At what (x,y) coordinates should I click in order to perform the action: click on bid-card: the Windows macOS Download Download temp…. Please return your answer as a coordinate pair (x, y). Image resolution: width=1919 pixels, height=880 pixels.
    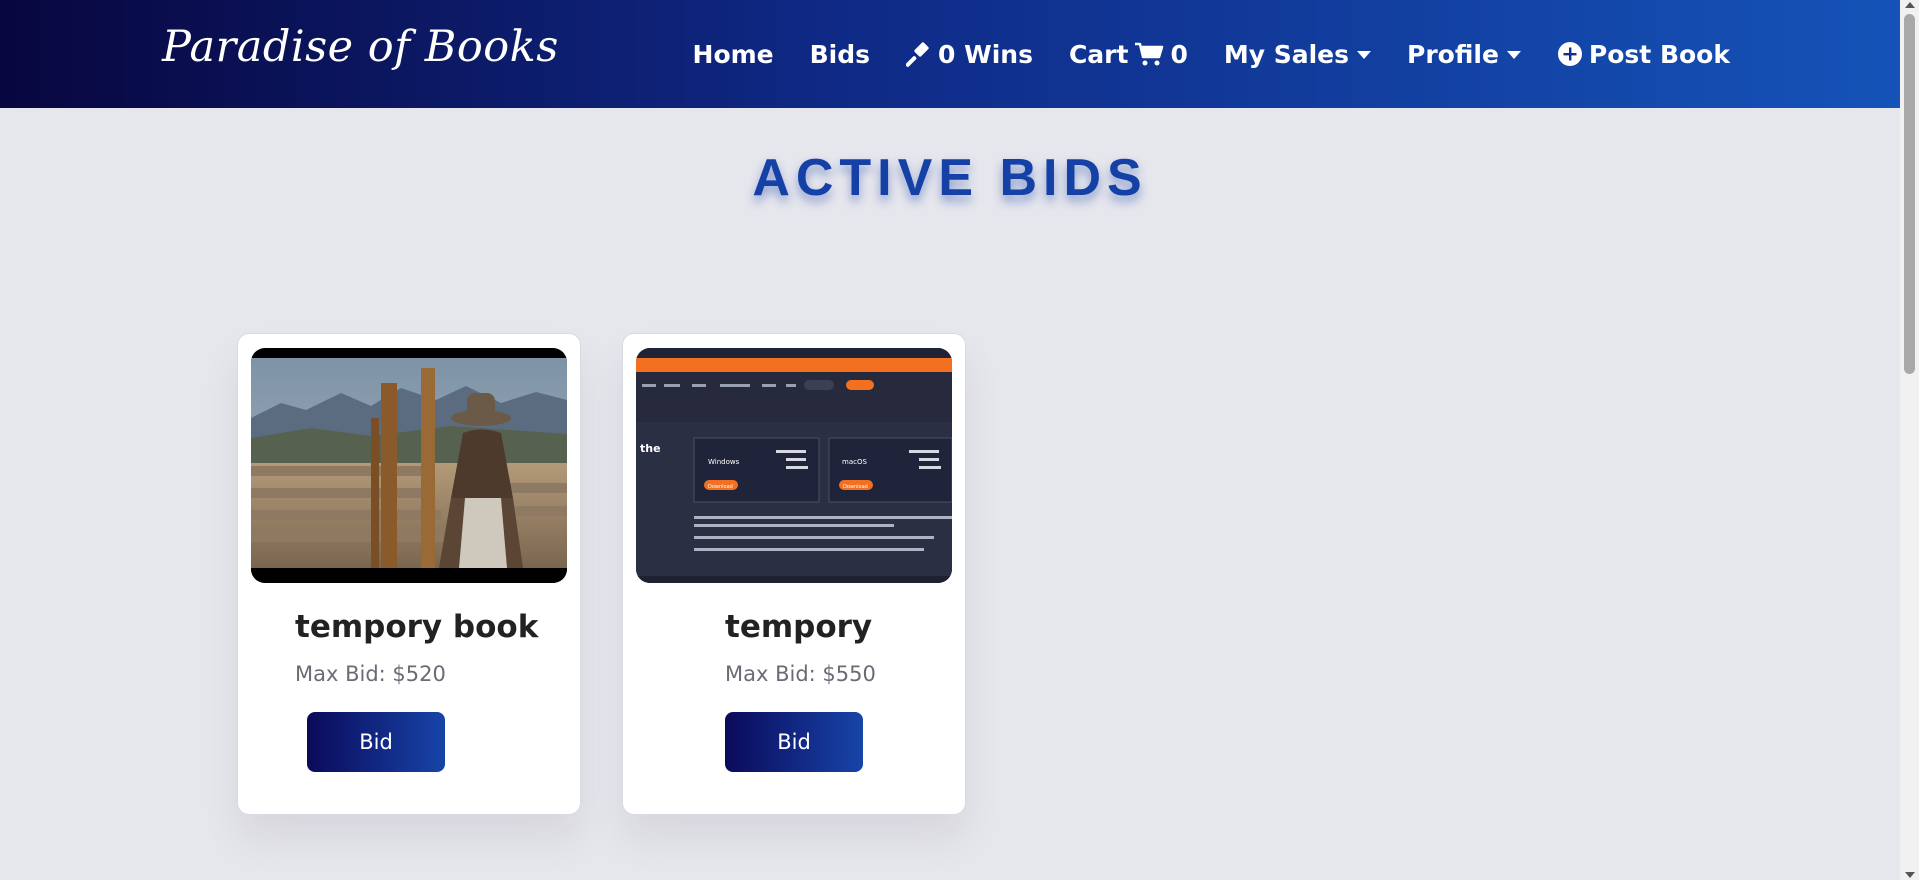
    Looking at the image, I should click on (794, 574).